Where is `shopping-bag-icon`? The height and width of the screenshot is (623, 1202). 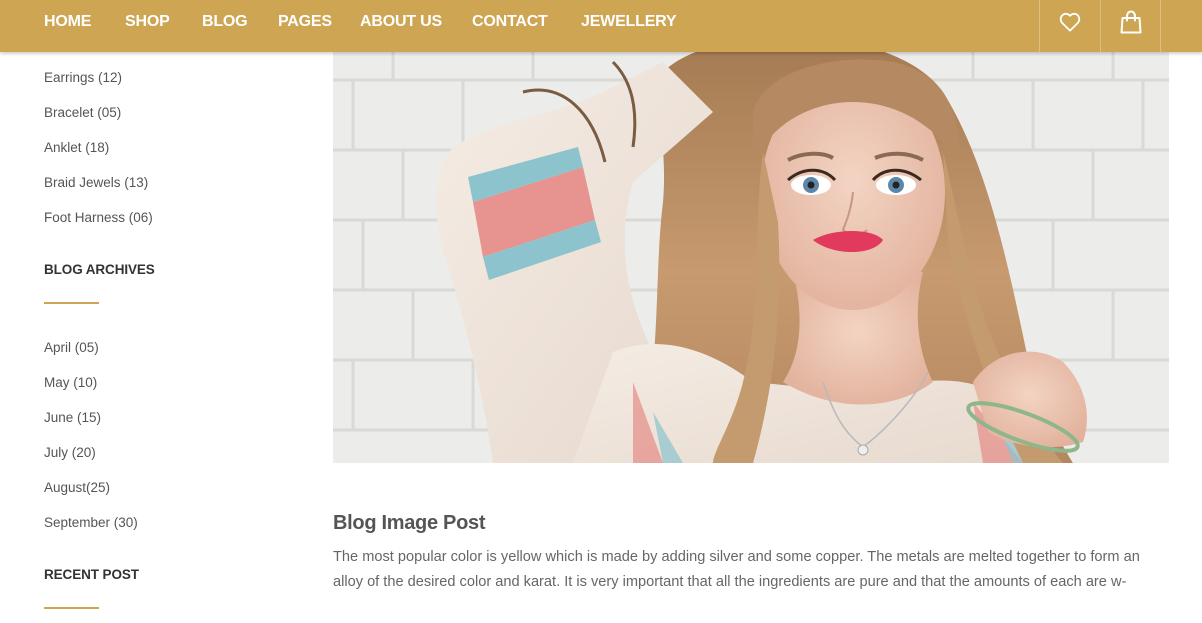 shopping-bag-icon is located at coordinates (1130, 22).